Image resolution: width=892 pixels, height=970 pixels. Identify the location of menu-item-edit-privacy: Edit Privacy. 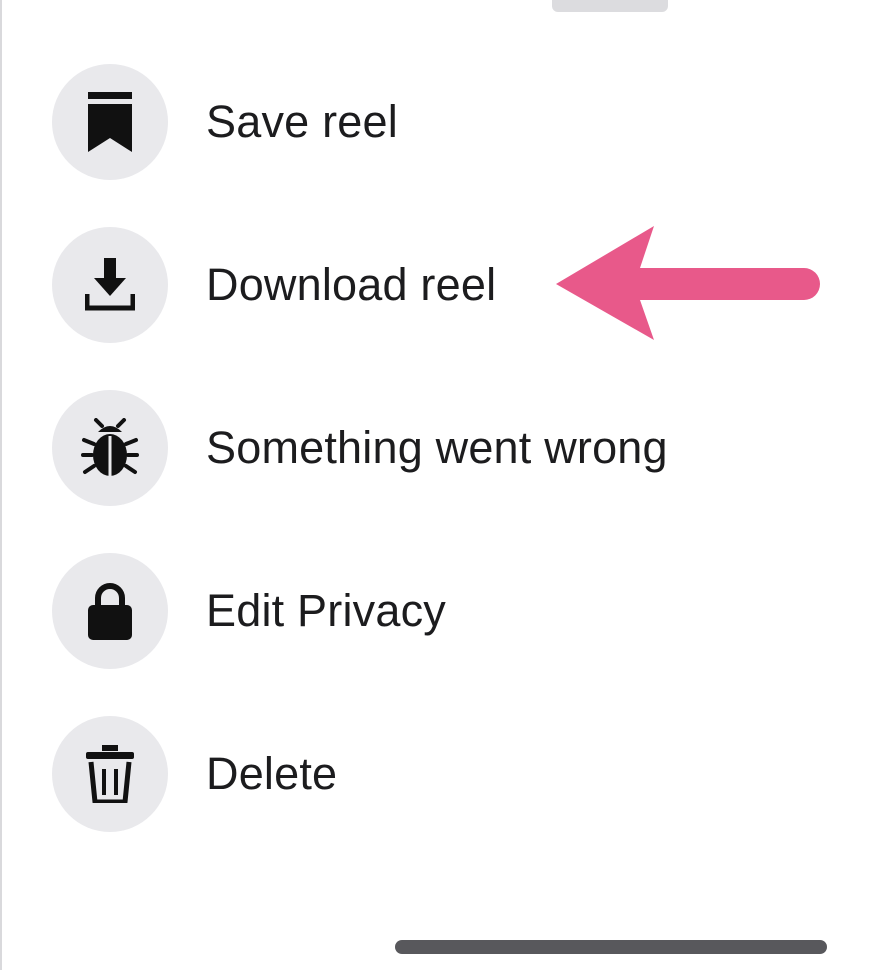
(452, 611).